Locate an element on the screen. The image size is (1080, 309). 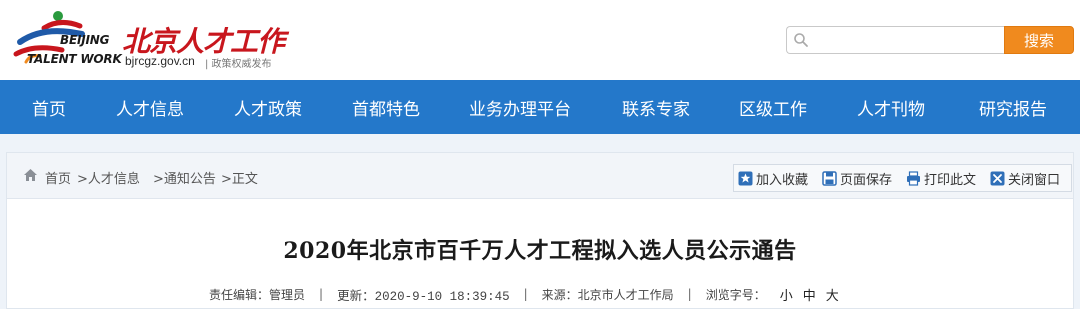
nav-item-district-work: 区级工作 is located at coordinates (773, 107).